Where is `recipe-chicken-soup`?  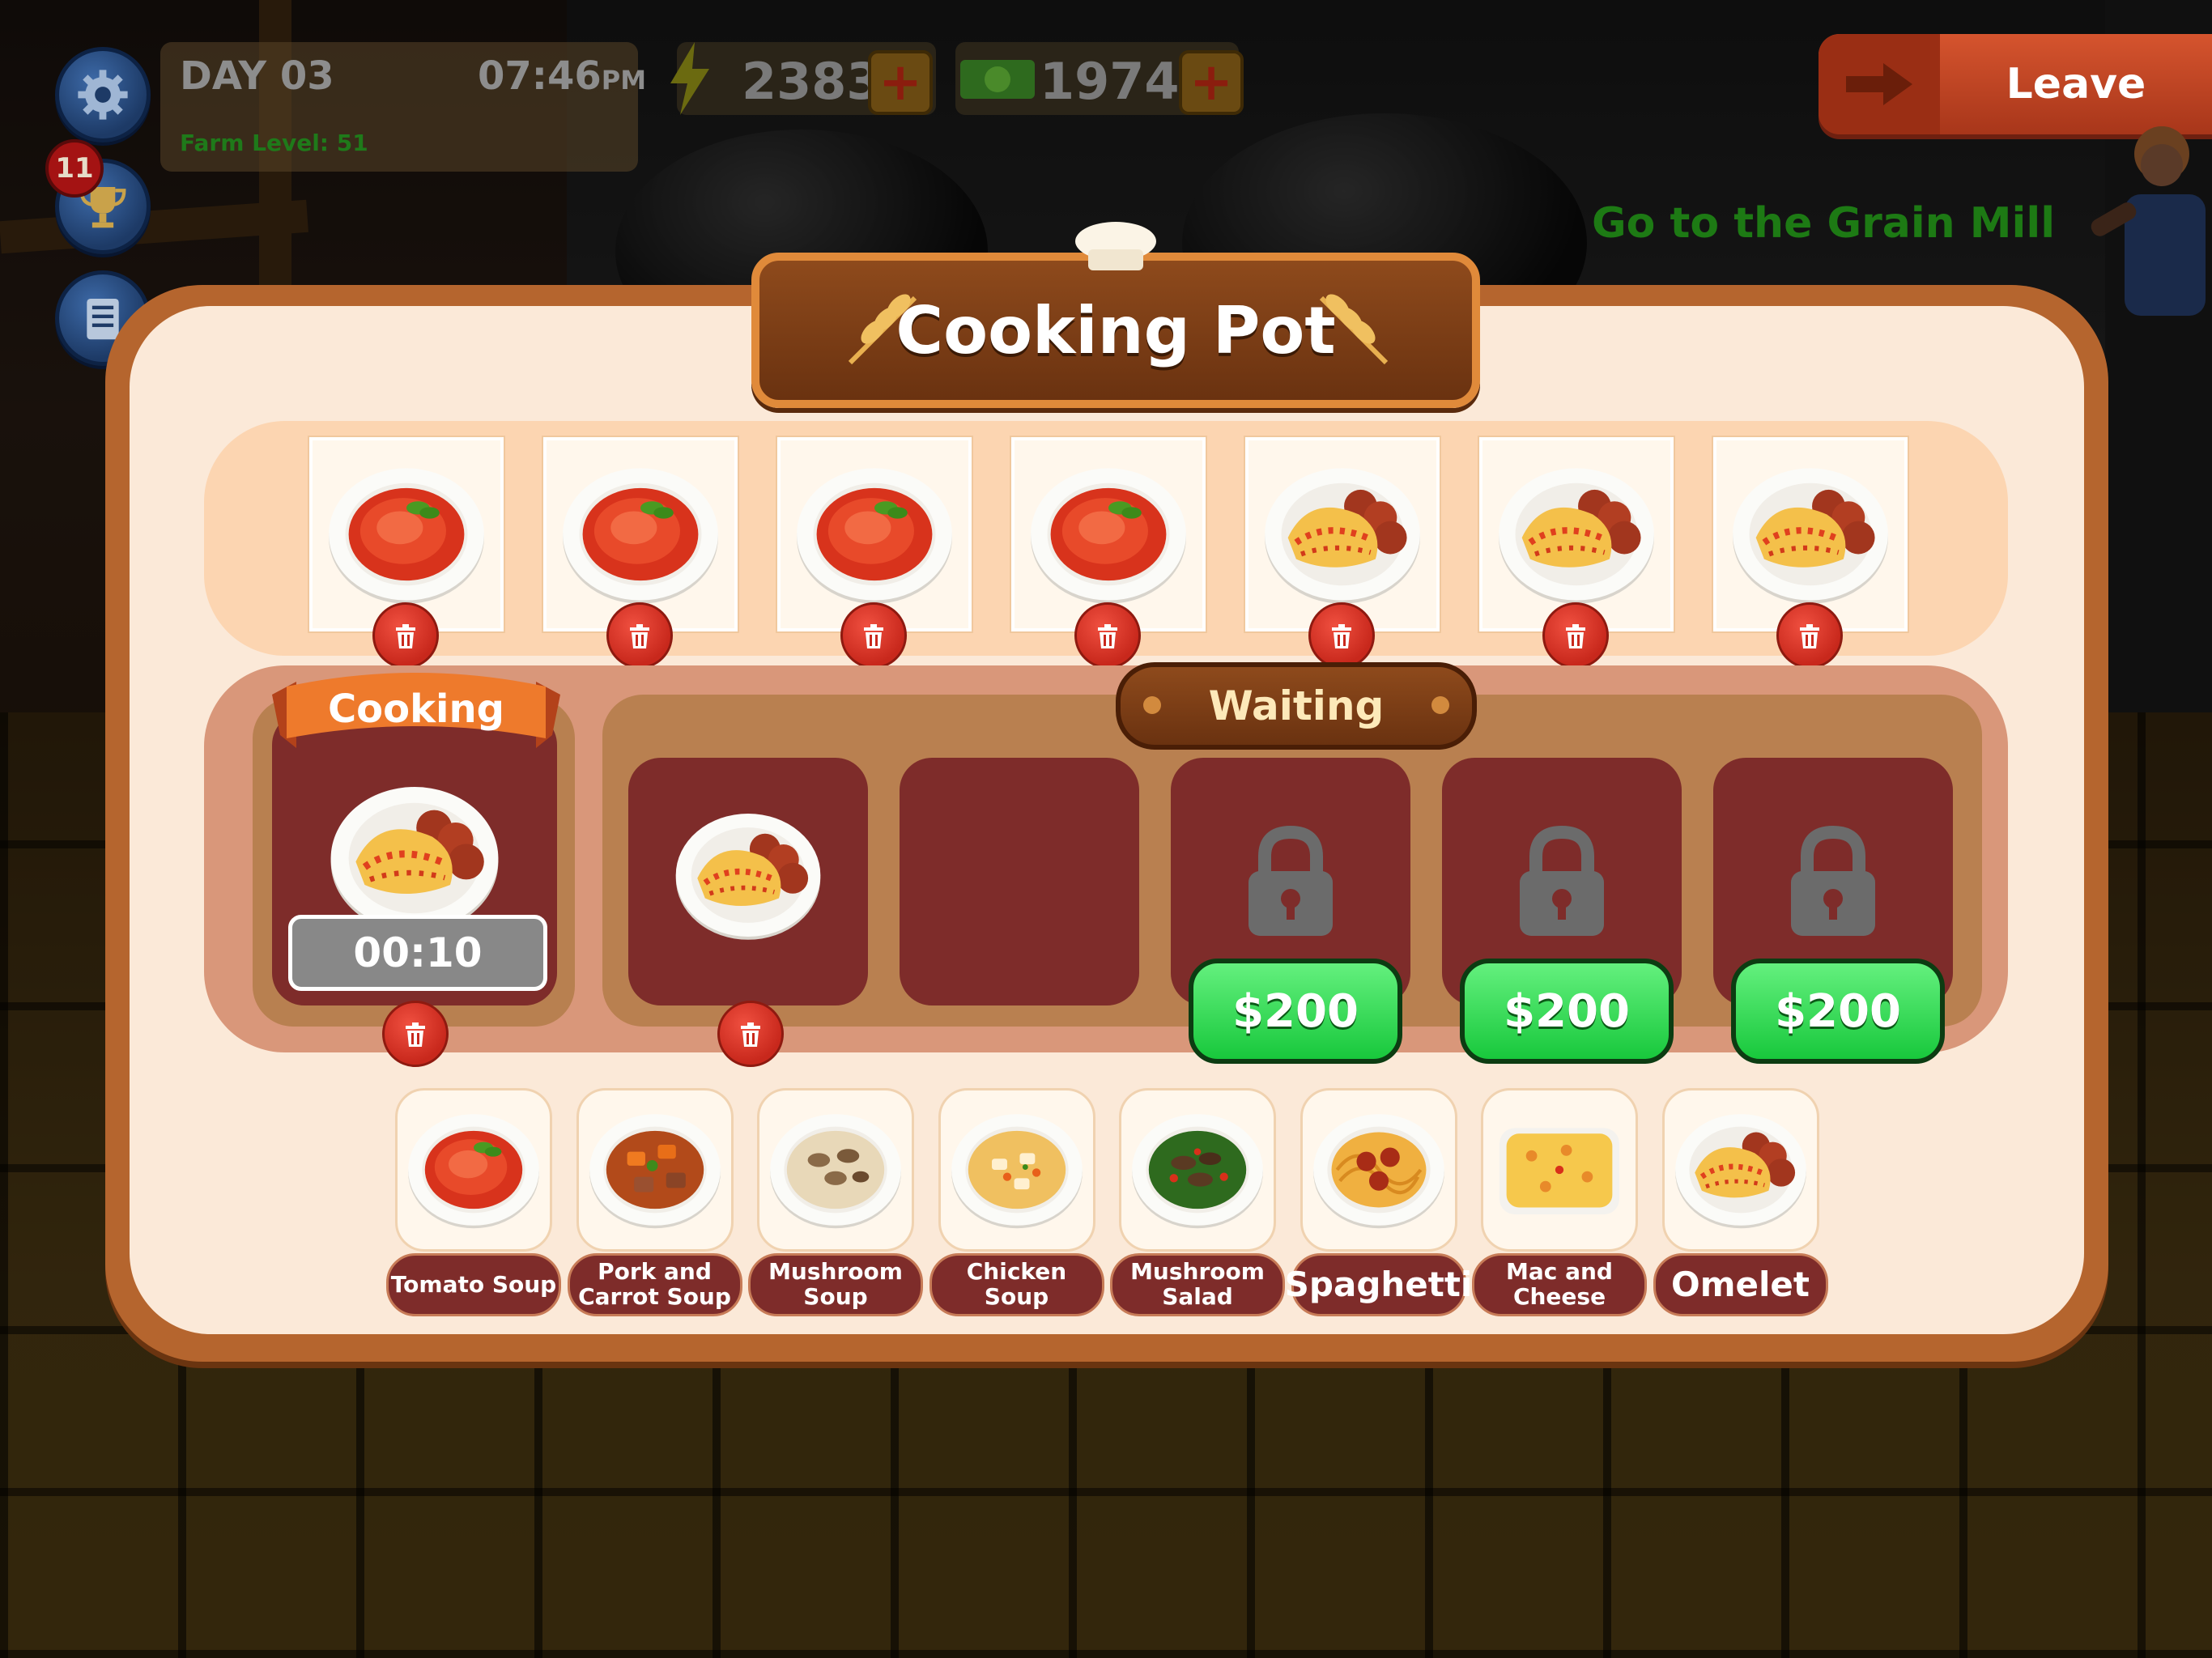
recipe-chicken-soup is located at coordinates (1017, 1170).